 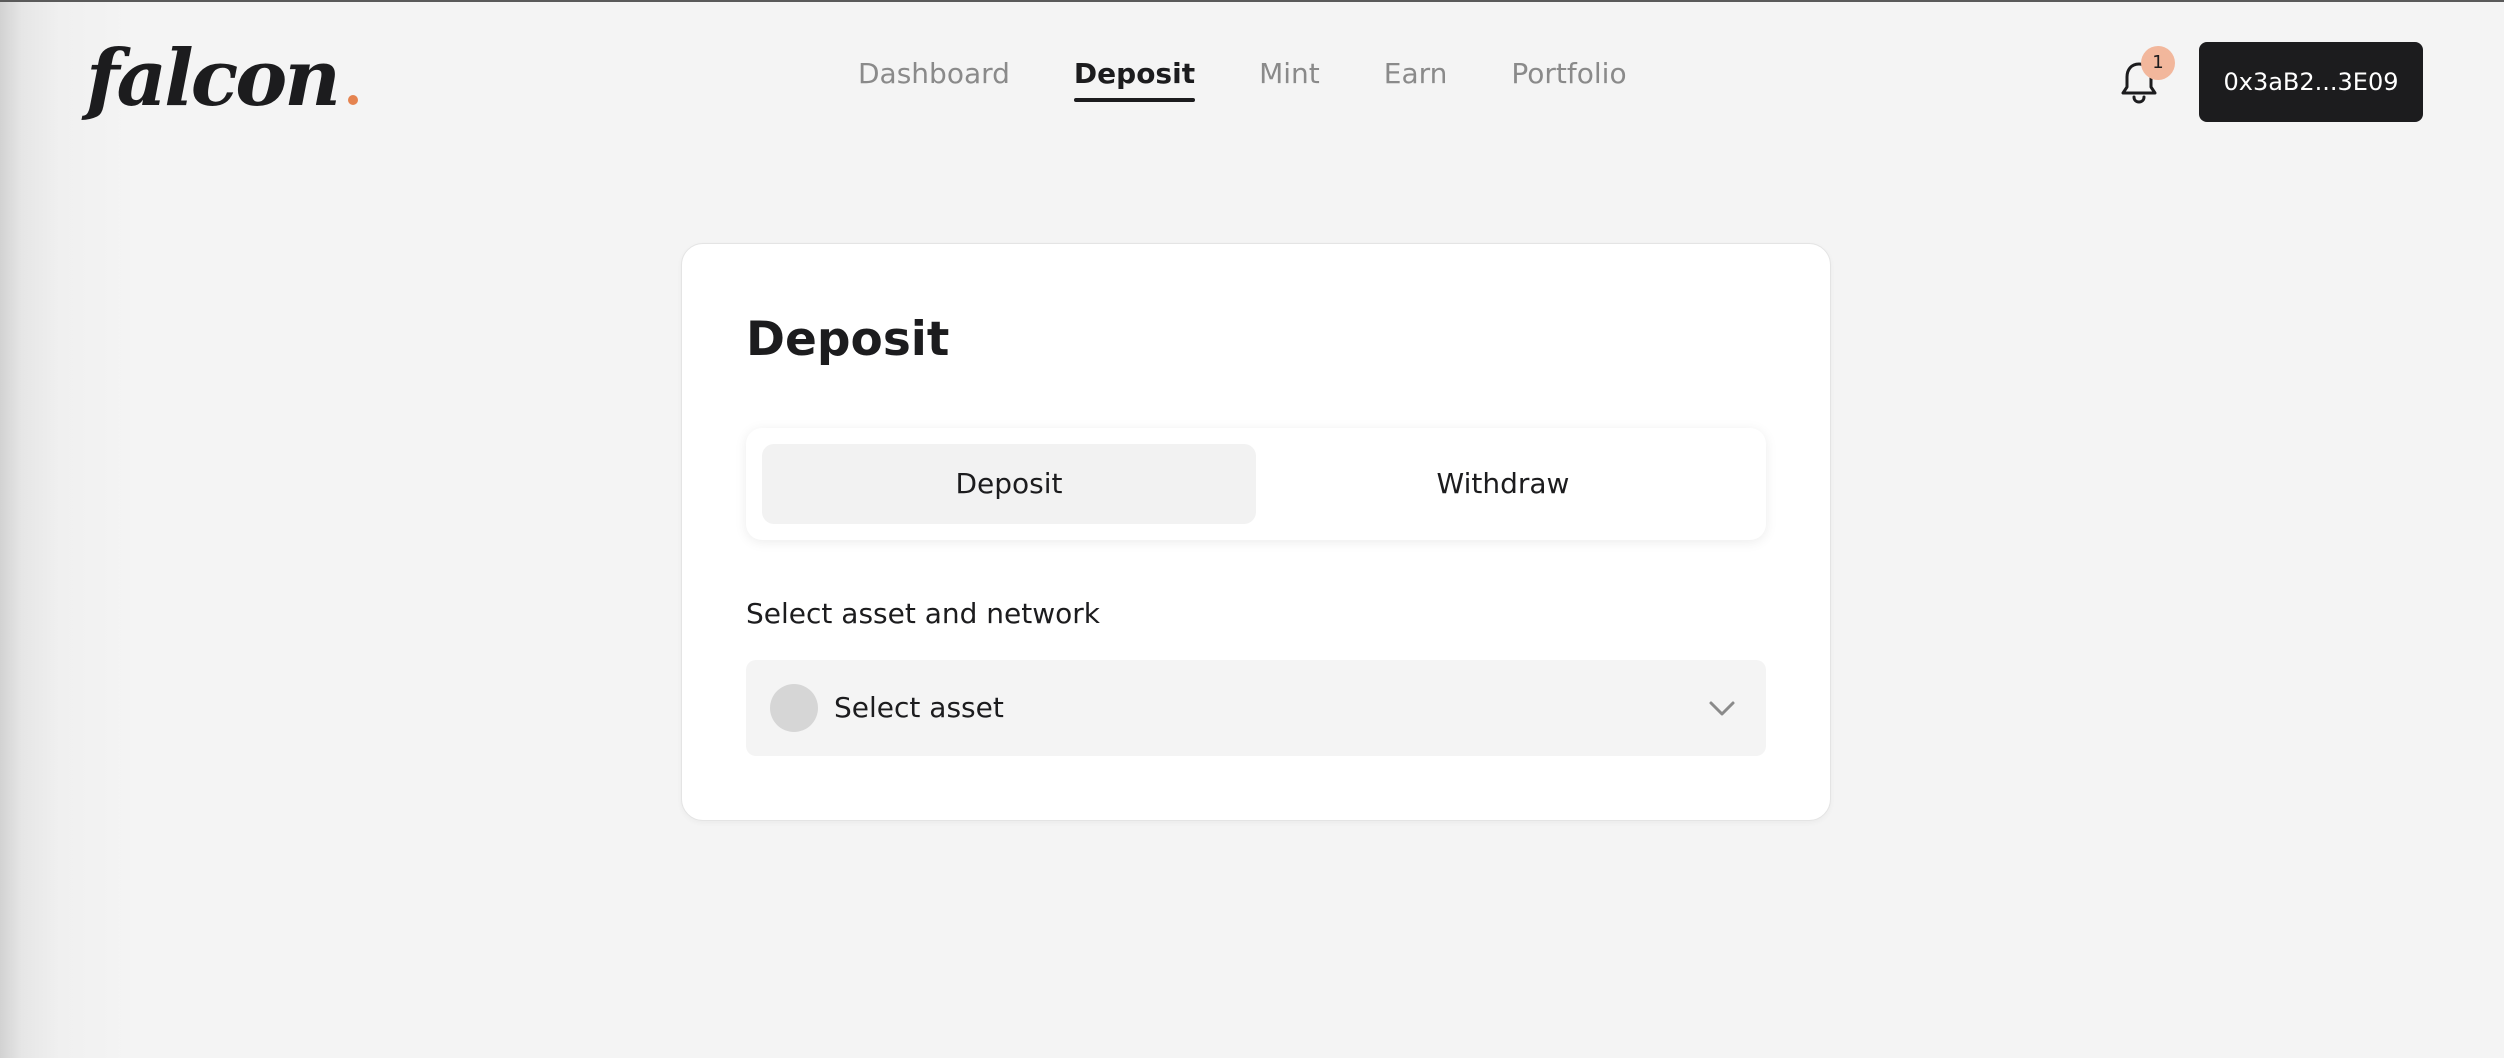 What do you see at coordinates (1252, 1) in the screenshot?
I see `window-top-border` at bounding box center [1252, 1].